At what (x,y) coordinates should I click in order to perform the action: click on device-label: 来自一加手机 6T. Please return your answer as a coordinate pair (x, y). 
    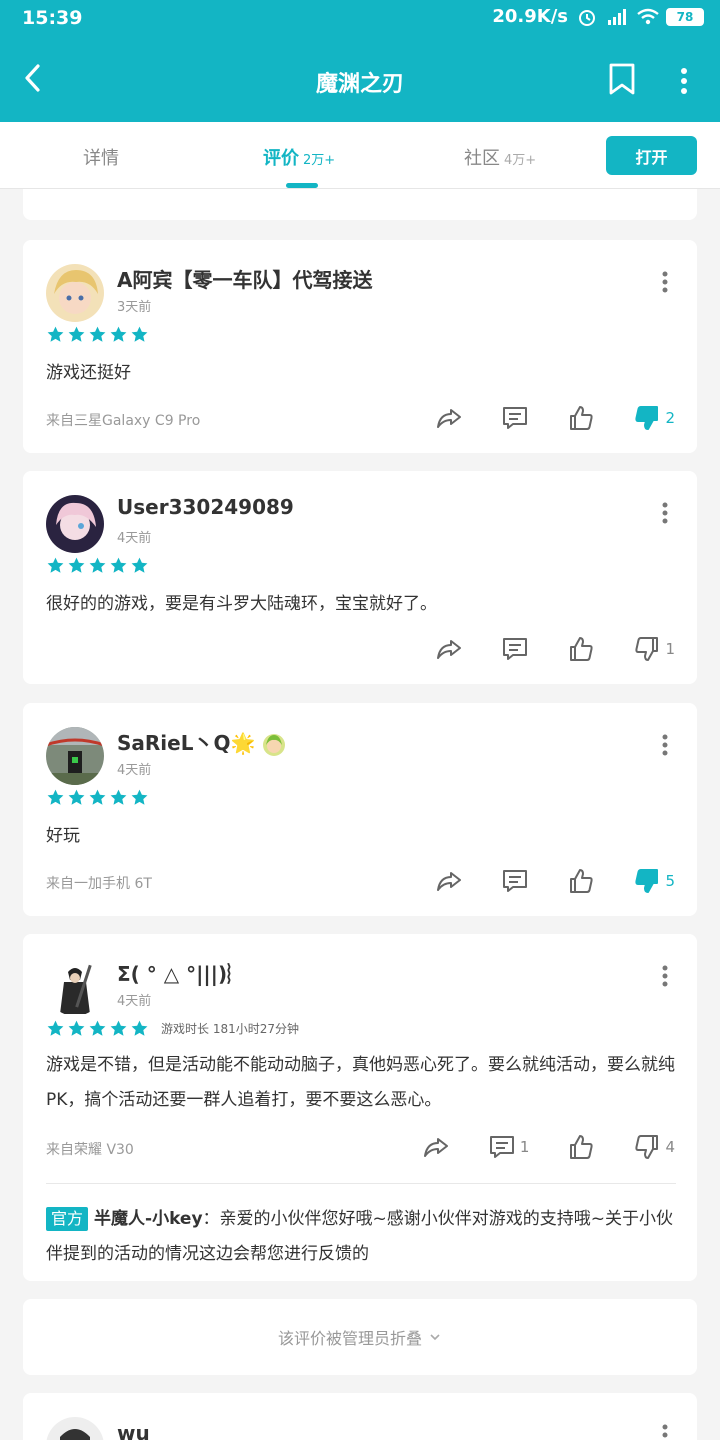
    Looking at the image, I should click on (99, 884).